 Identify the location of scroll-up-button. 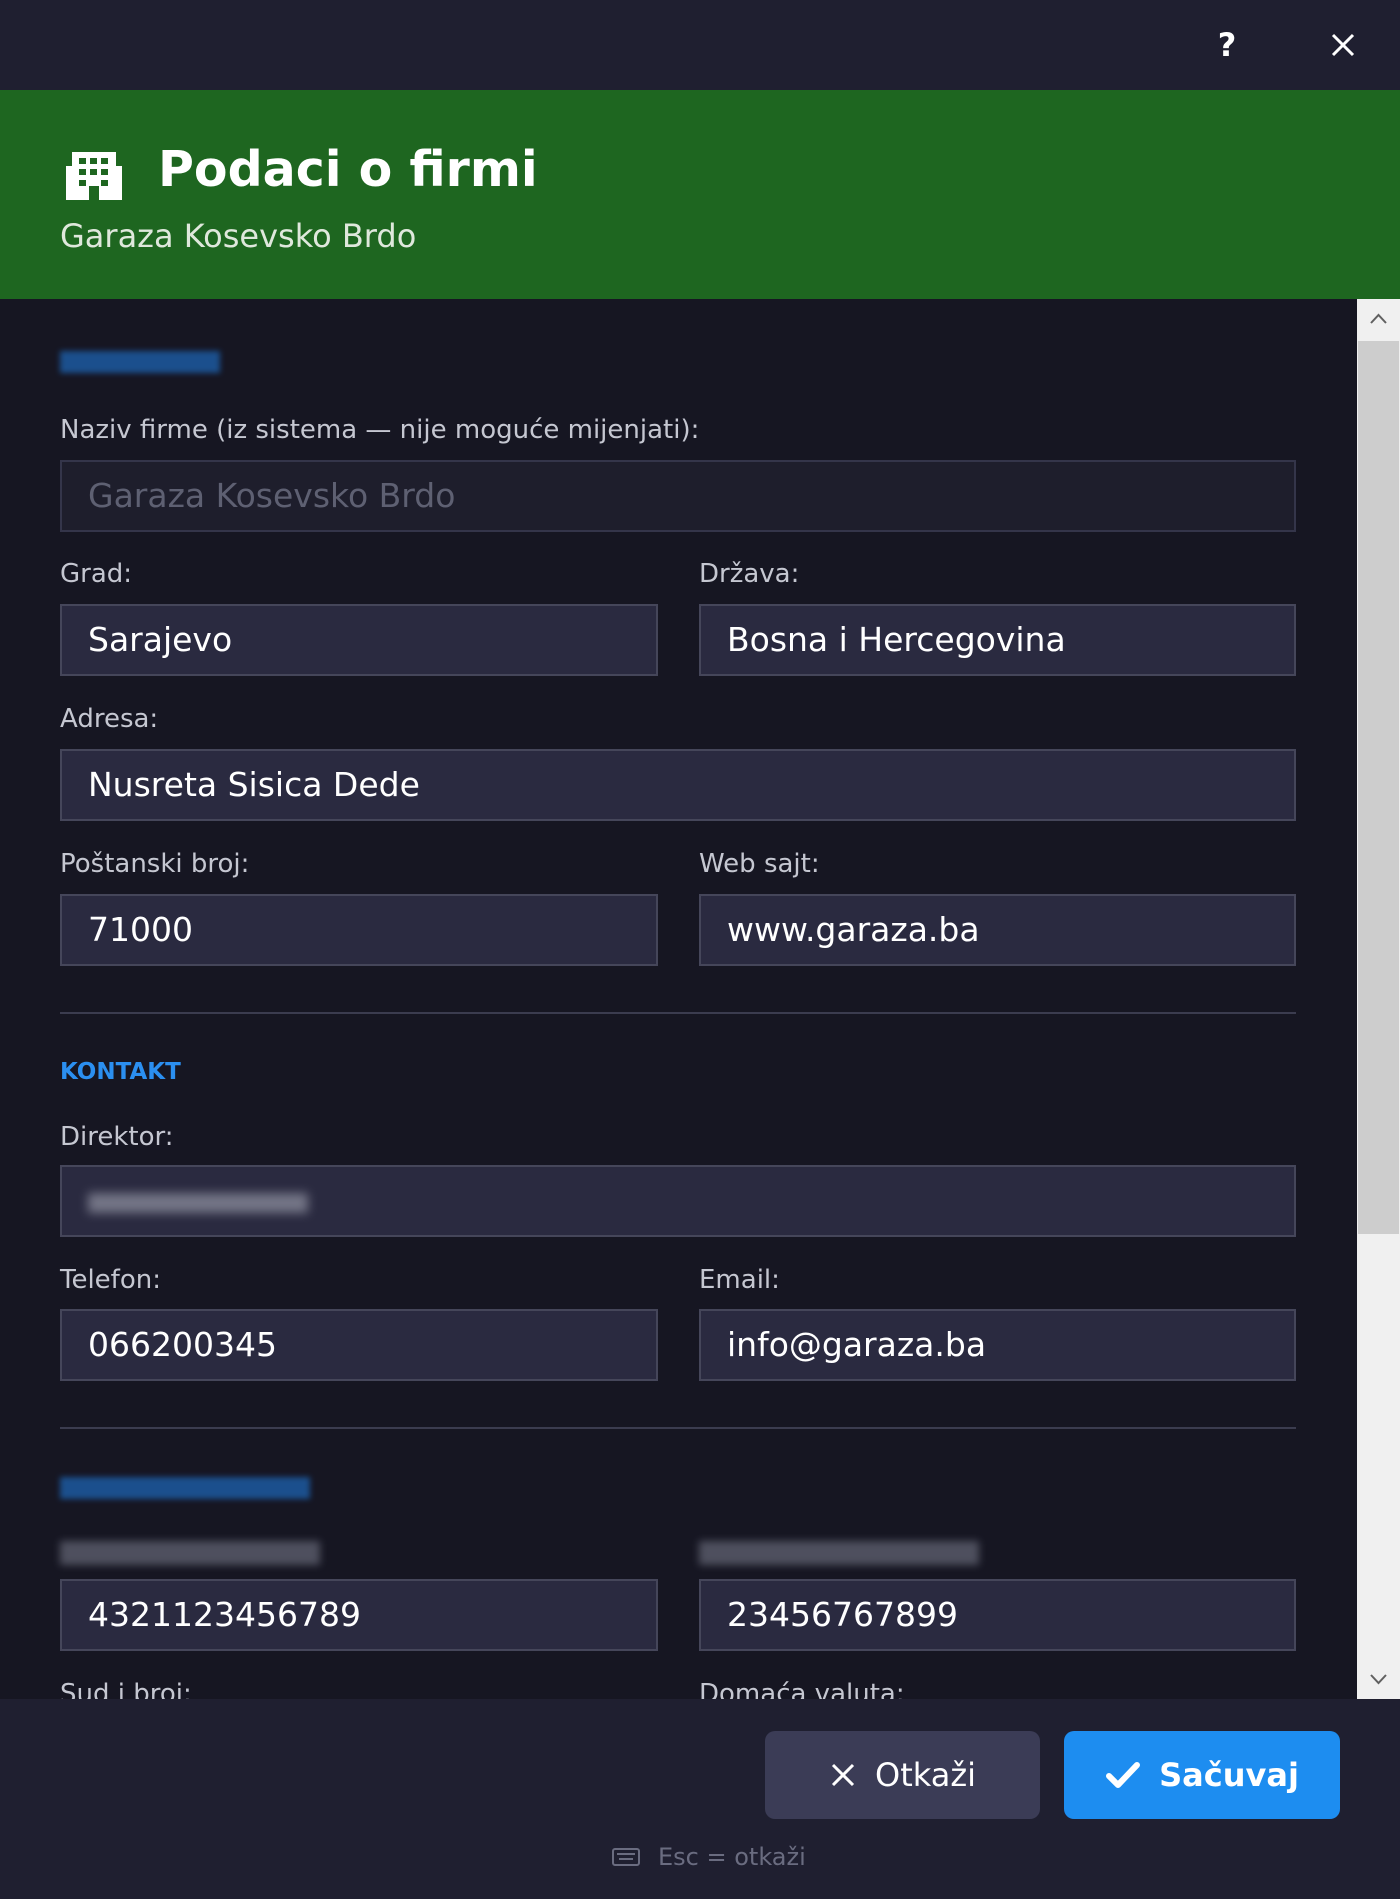
(1378, 319).